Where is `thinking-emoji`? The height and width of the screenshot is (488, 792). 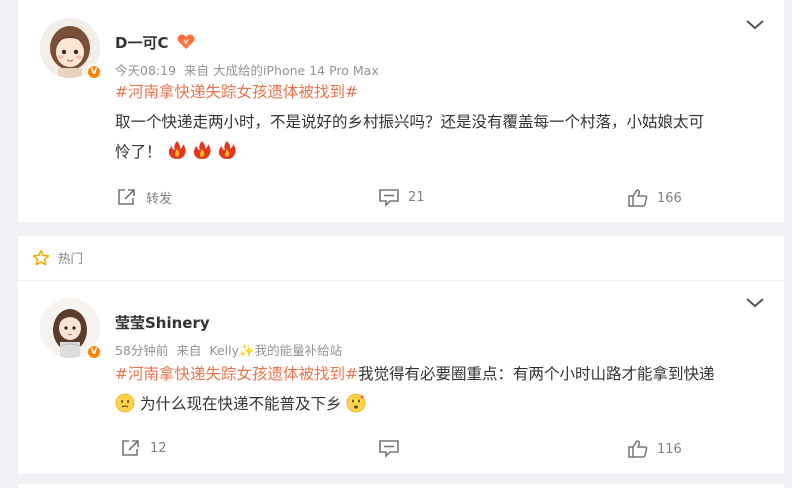
thinking-emoji is located at coordinates (356, 403).